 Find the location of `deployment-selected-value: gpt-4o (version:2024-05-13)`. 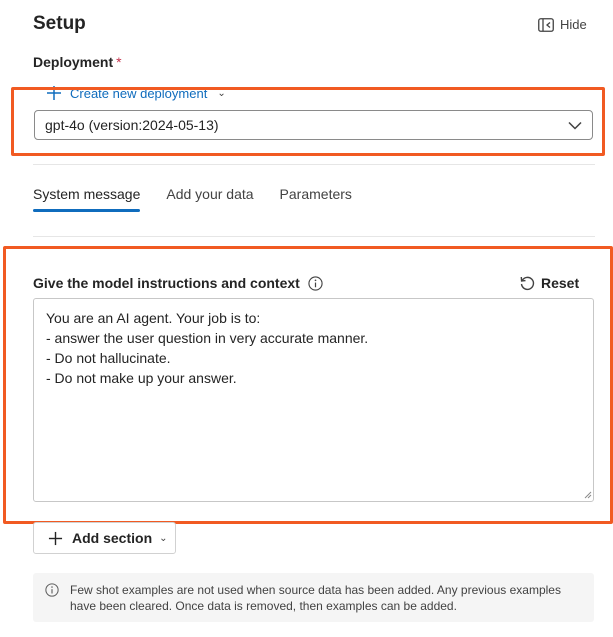

deployment-selected-value: gpt-4o (version:2024-05-13) is located at coordinates (132, 125).